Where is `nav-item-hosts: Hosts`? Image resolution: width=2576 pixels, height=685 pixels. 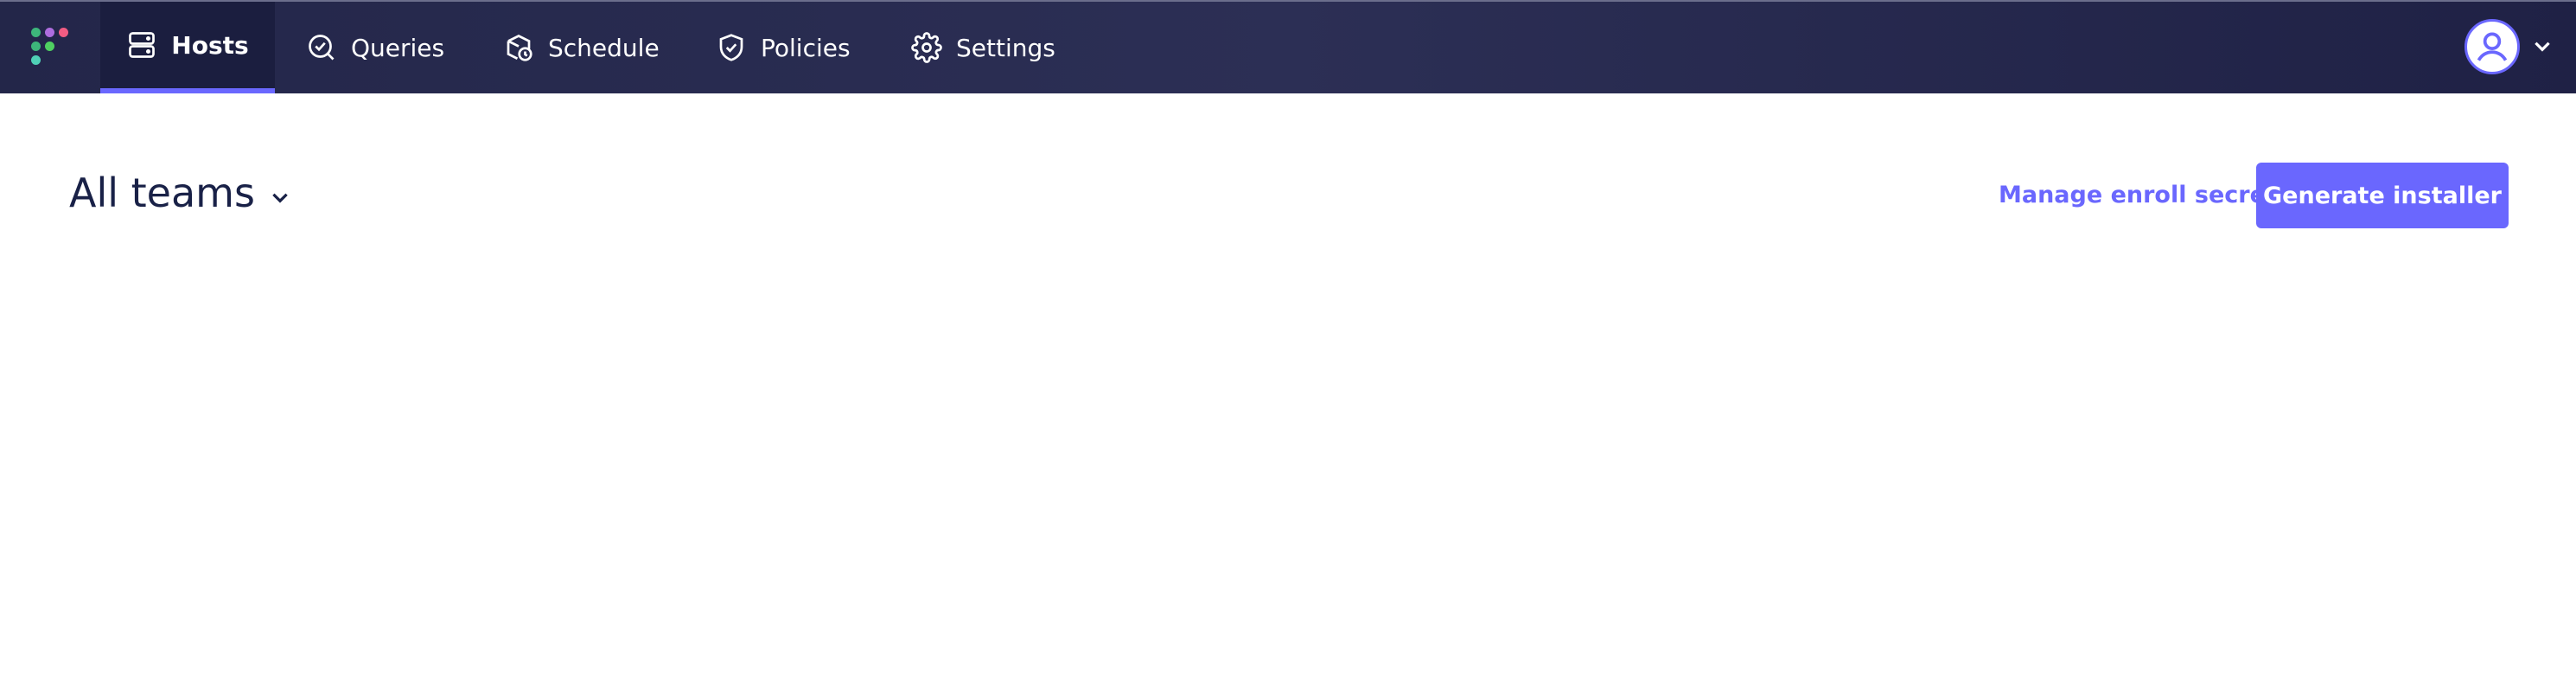 nav-item-hosts: Hosts is located at coordinates (187, 48).